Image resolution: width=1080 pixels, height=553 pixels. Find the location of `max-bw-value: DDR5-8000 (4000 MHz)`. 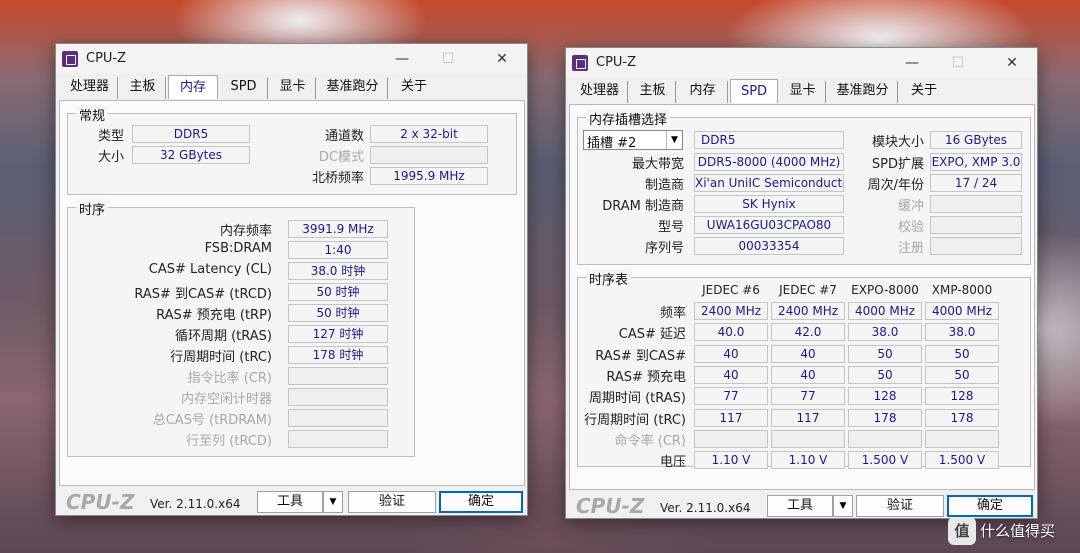

max-bw-value: DDR5-8000 (4000 MHz) is located at coordinates (769, 162).